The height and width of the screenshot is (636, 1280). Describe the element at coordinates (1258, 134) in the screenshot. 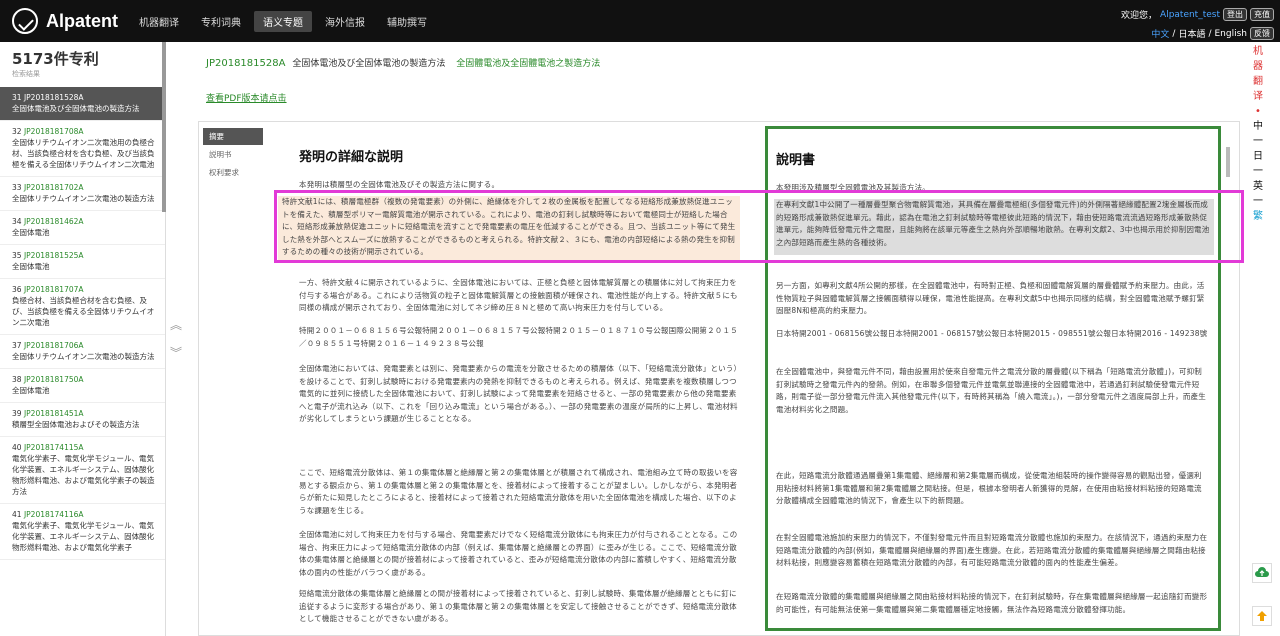

I see `translation-mode-vertical: 机 器 翻 译 • 中 一 日 一 英 一 繁` at that location.